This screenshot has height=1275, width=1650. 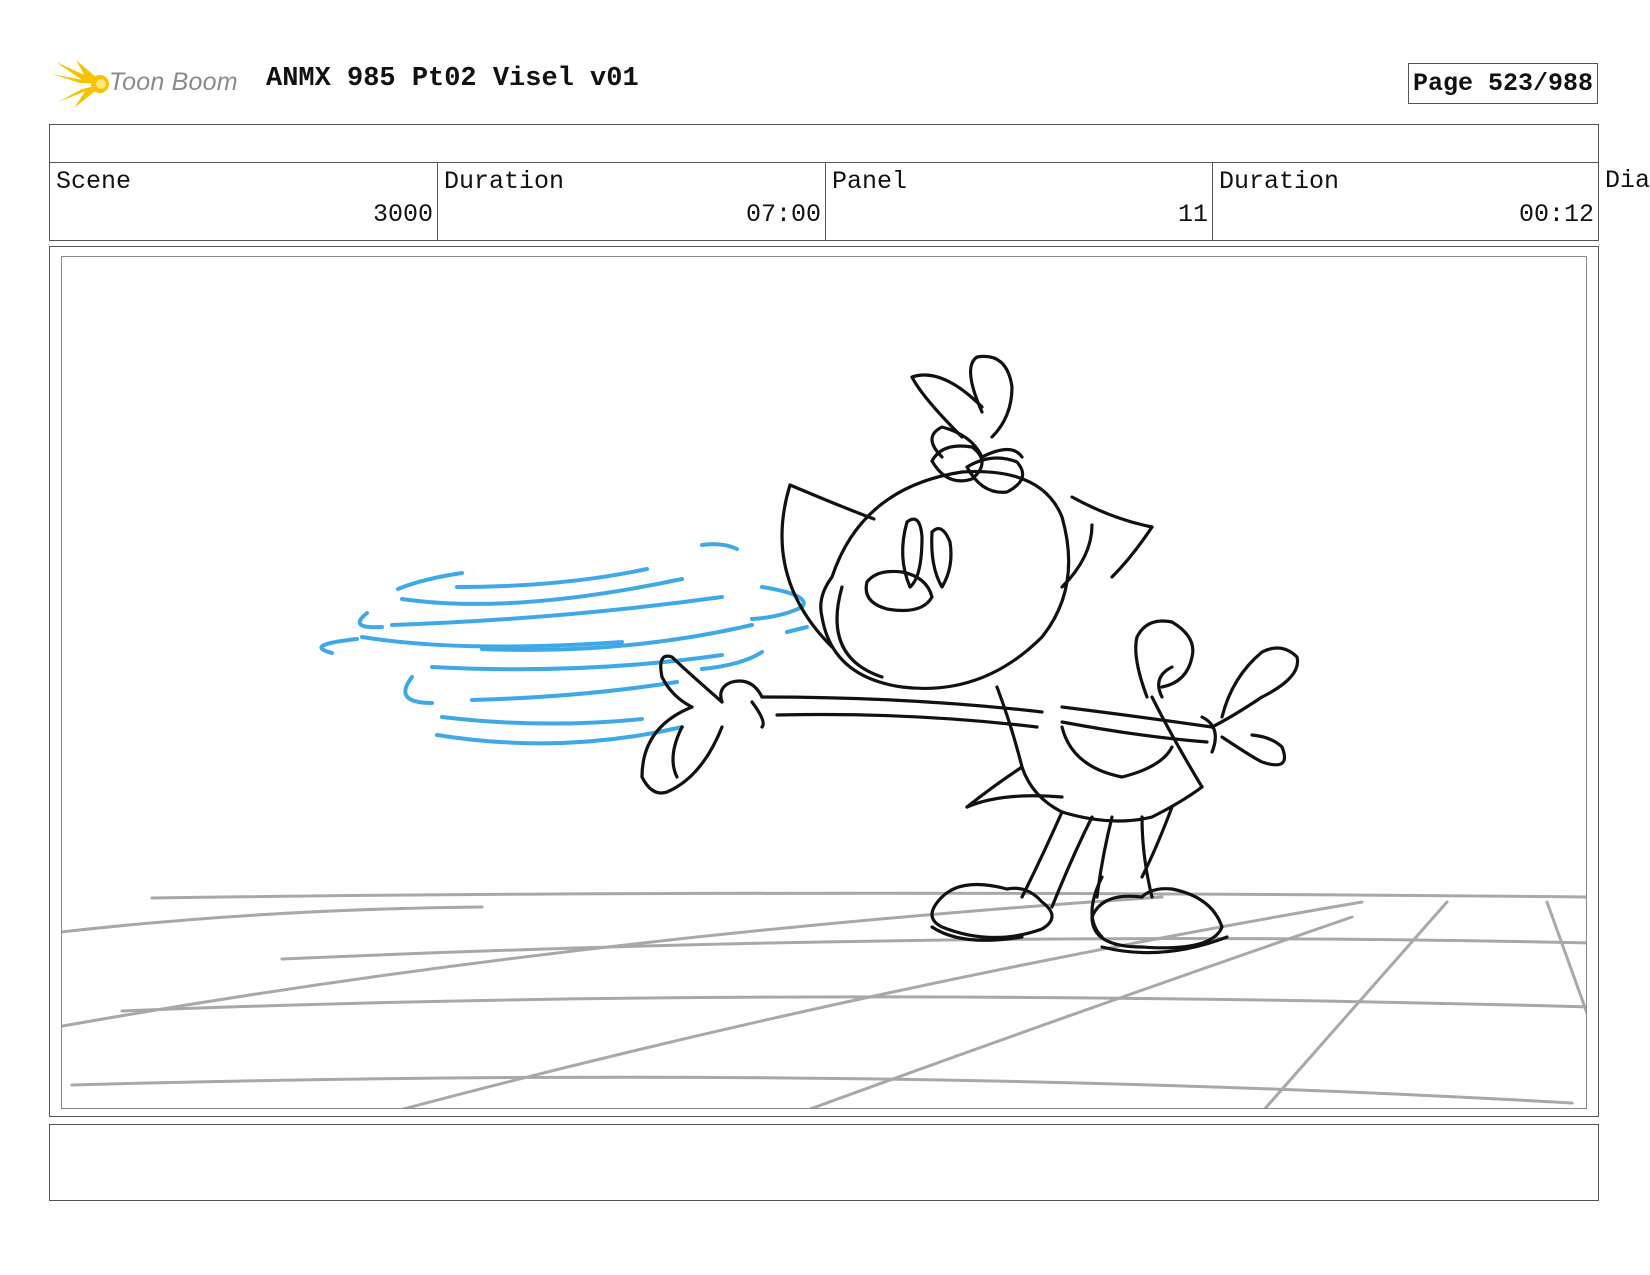 I want to click on document-title: ANMX 985 Pt02 Visel v01, so click(x=452, y=79).